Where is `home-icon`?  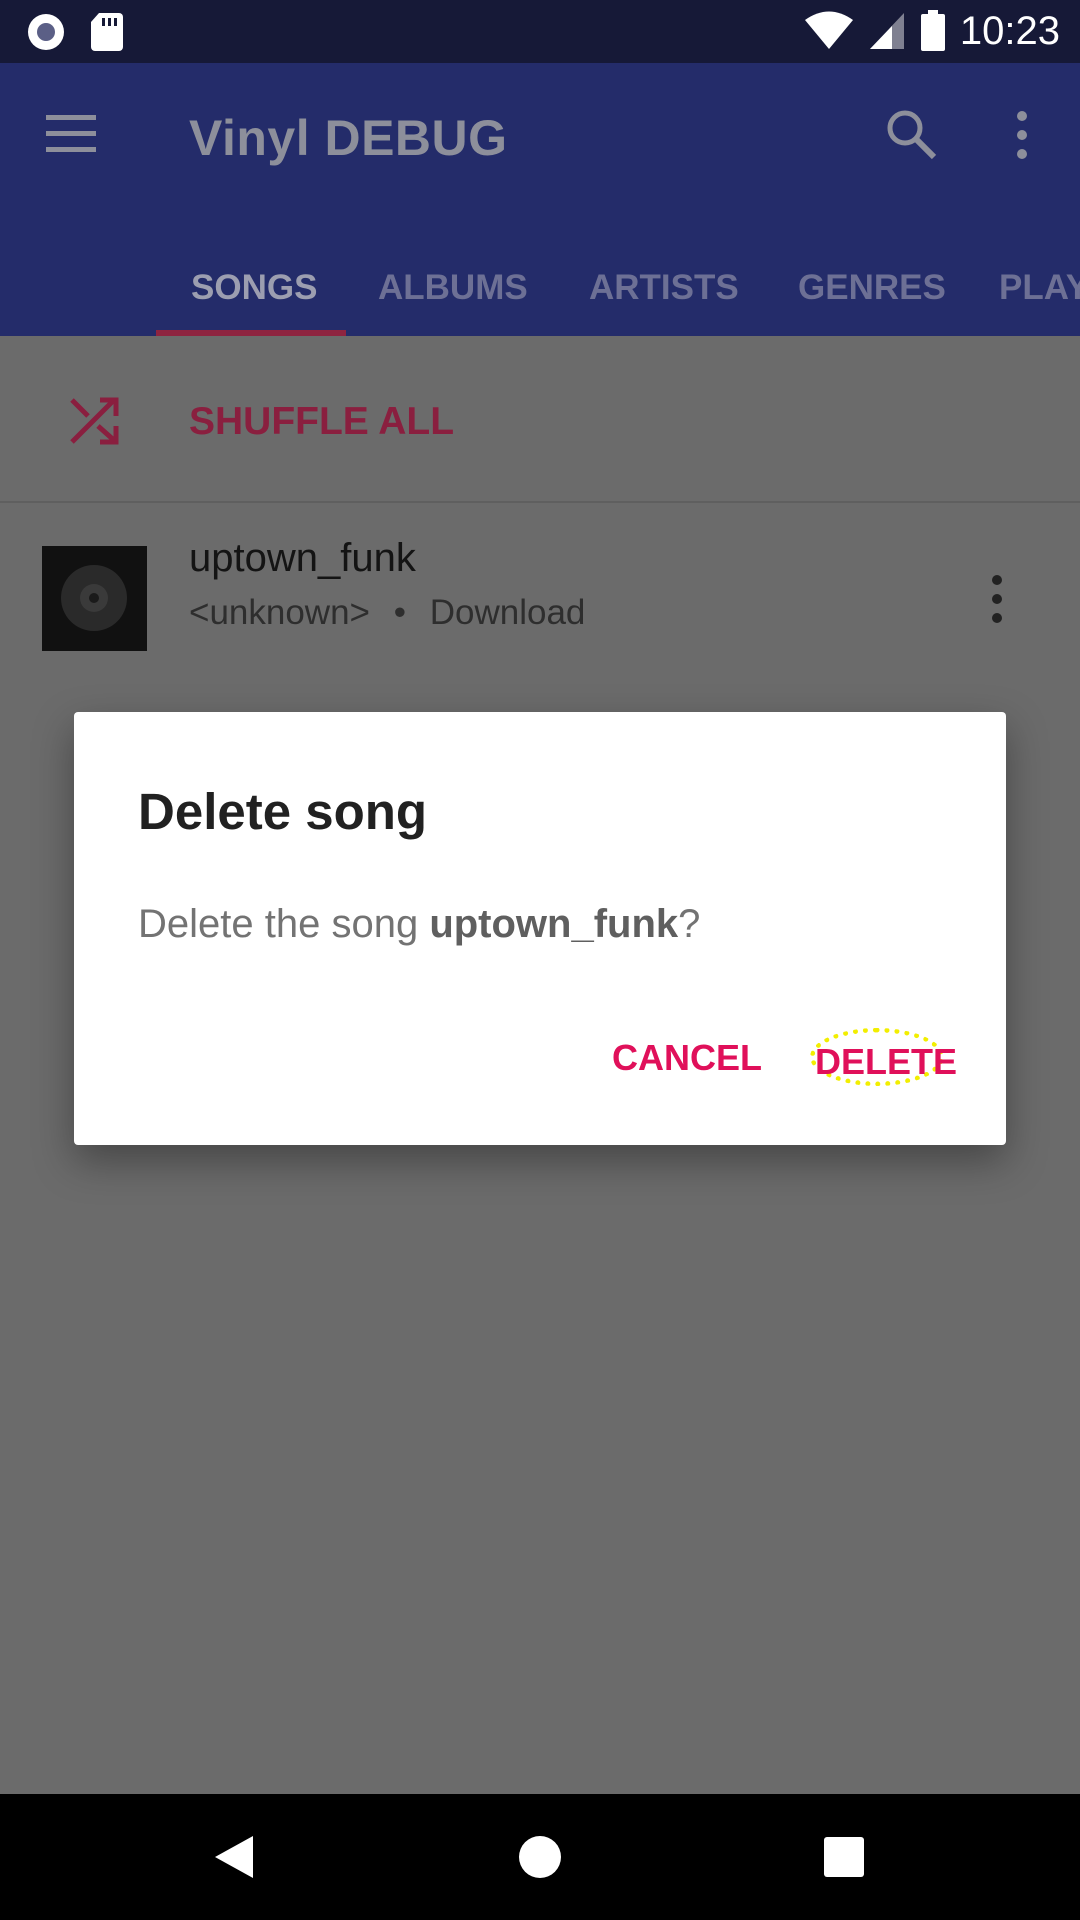 home-icon is located at coordinates (540, 1857).